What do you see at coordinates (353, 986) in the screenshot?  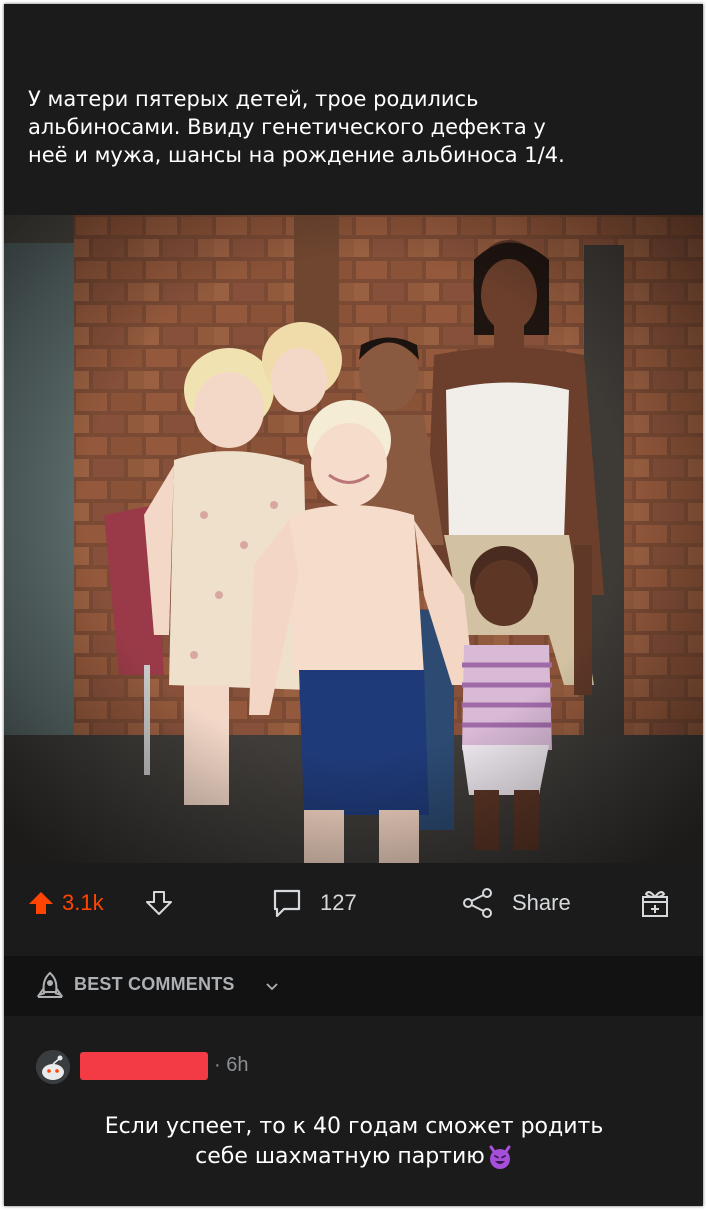 I see `comment-sort-bar: BEST COMMENTS` at bounding box center [353, 986].